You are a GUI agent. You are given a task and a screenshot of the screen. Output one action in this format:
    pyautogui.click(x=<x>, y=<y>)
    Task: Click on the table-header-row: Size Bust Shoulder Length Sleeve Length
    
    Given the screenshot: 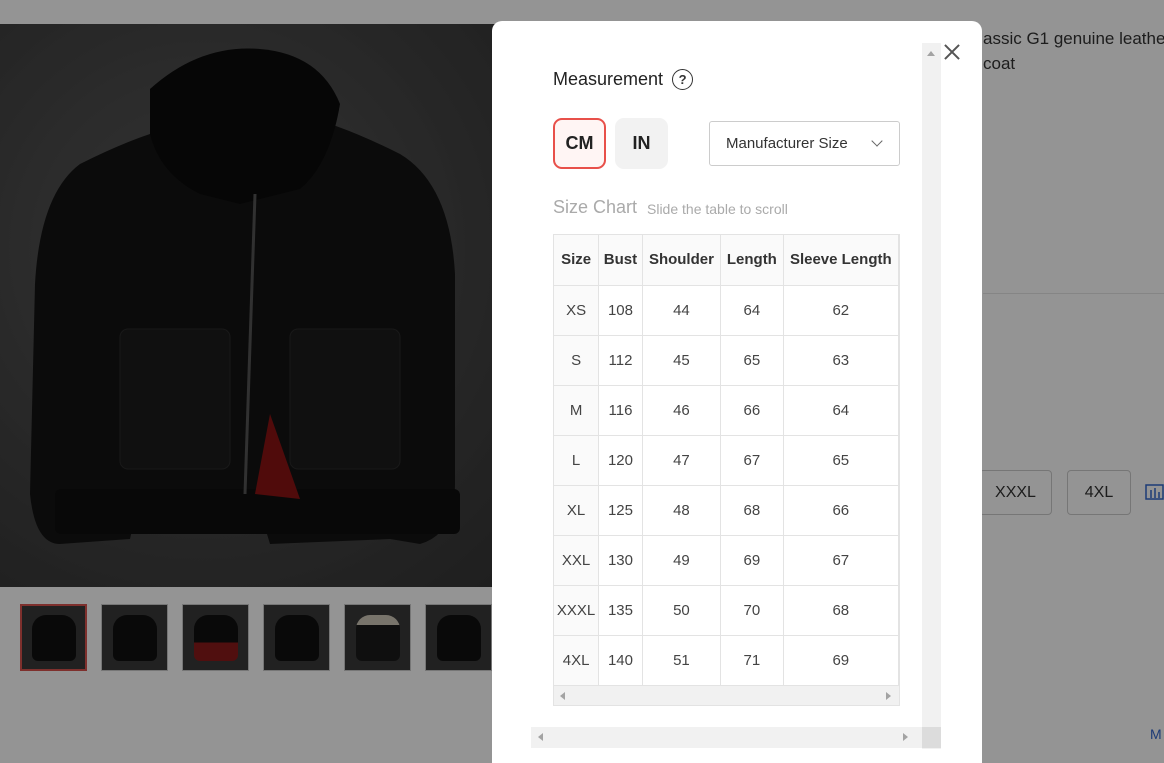 What is the action you would take?
    pyautogui.click(x=726, y=260)
    